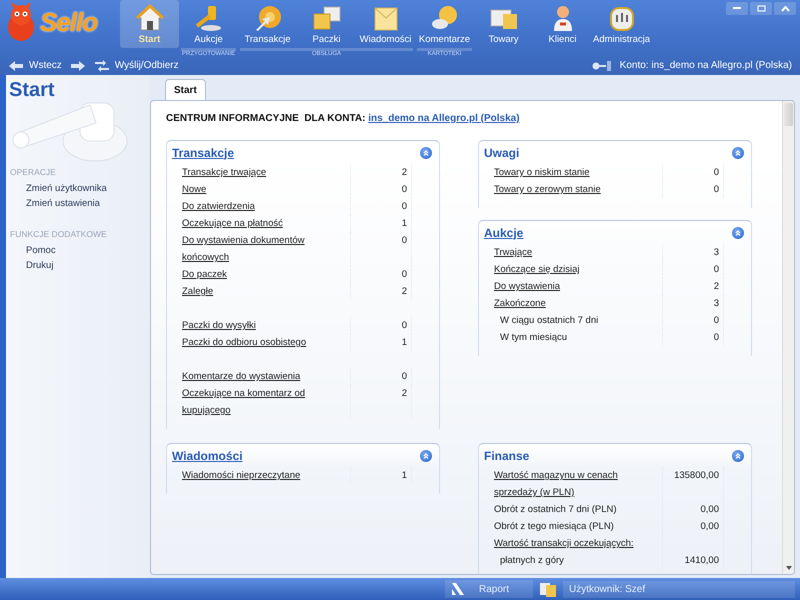 The width and height of the screenshot is (800, 600). I want to click on back-button: Wstecz, so click(35, 66).